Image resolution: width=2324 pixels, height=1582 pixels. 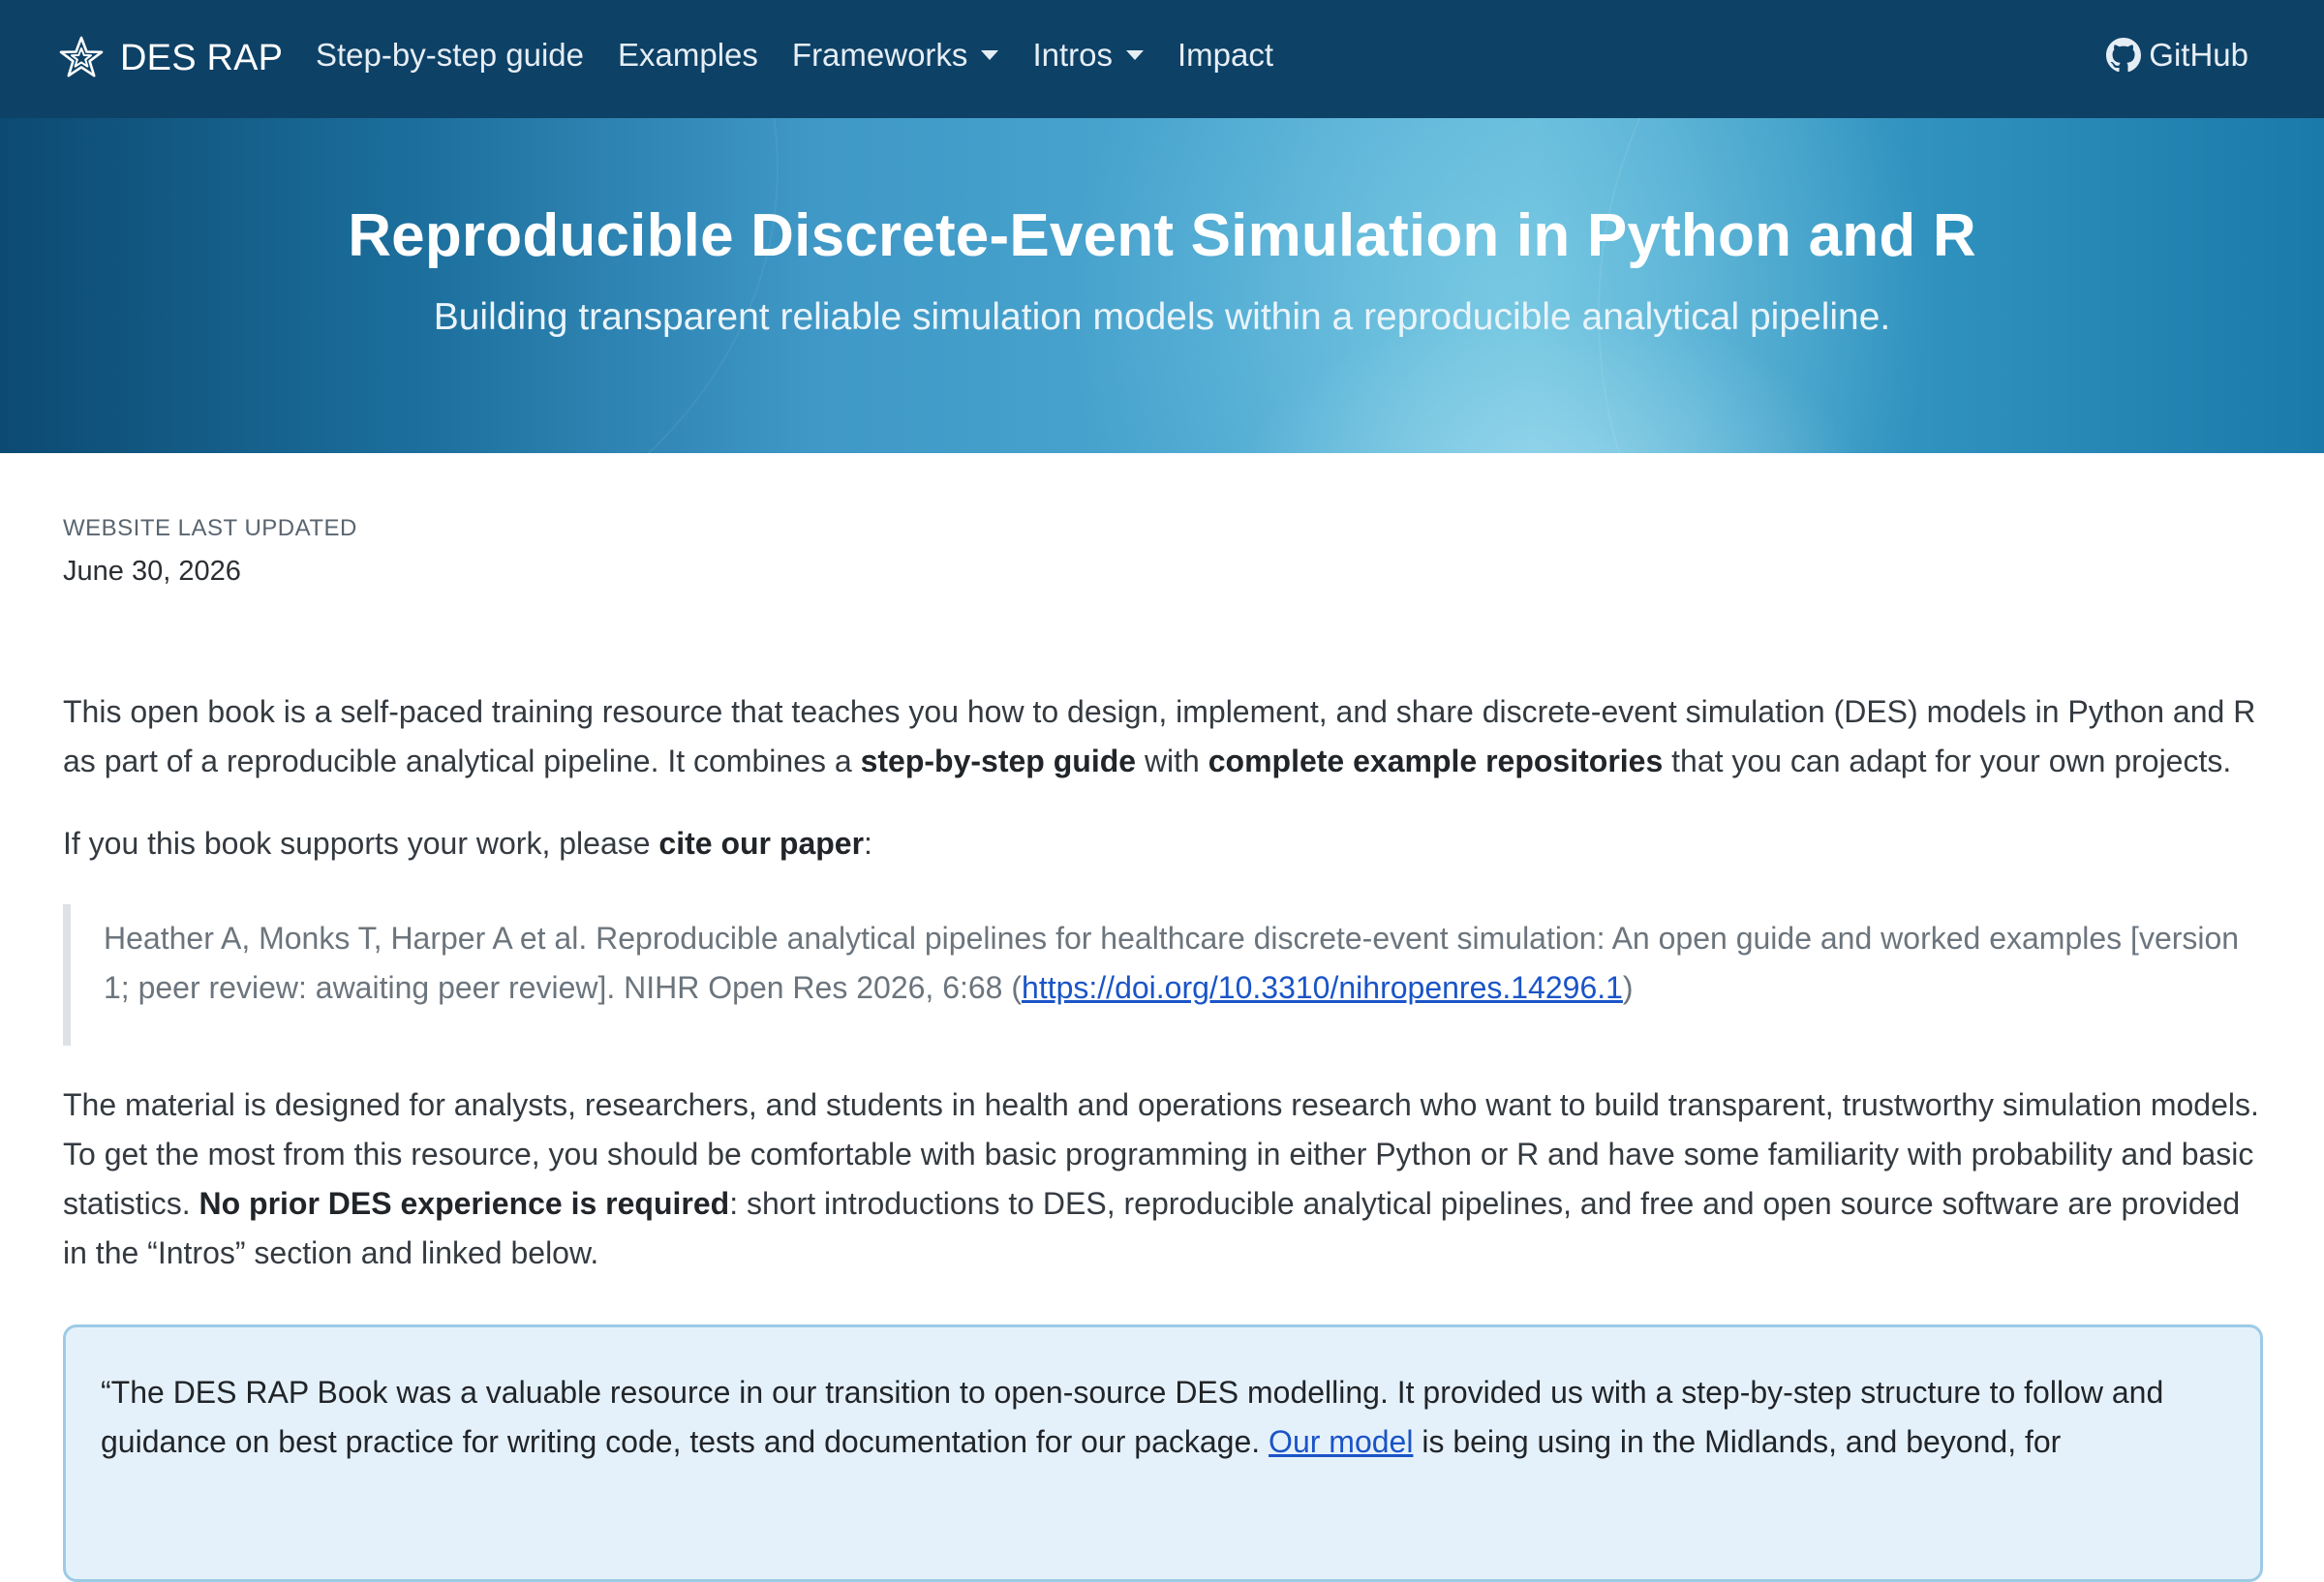 I want to click on github-label: GitHub, so click(x=2199, y=55).